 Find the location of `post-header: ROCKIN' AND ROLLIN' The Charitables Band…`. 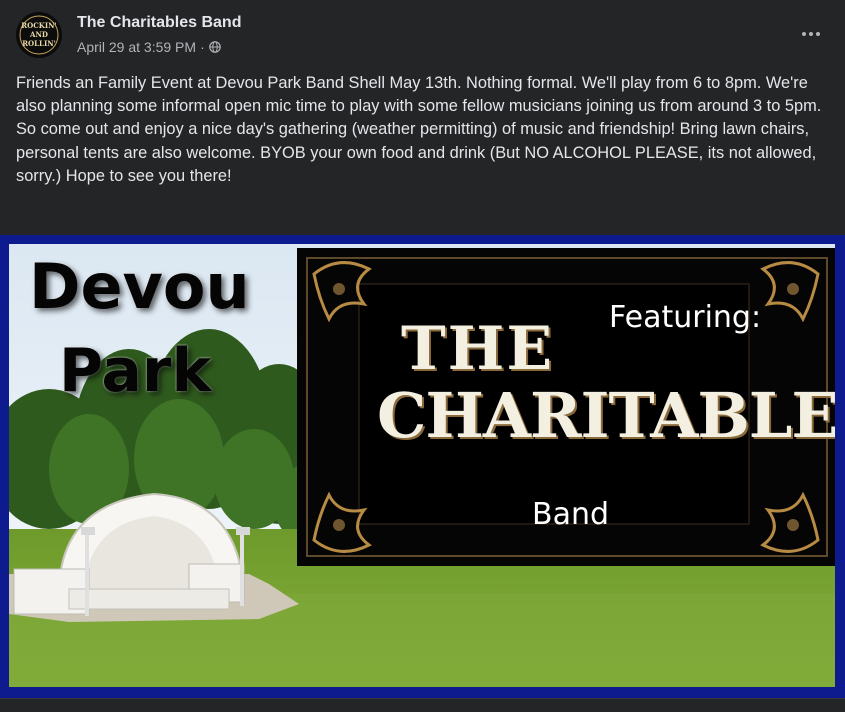

post-header: ROCKIN' AND ROLLIN' The Charitables Band… is located at coordinates (422, 35).